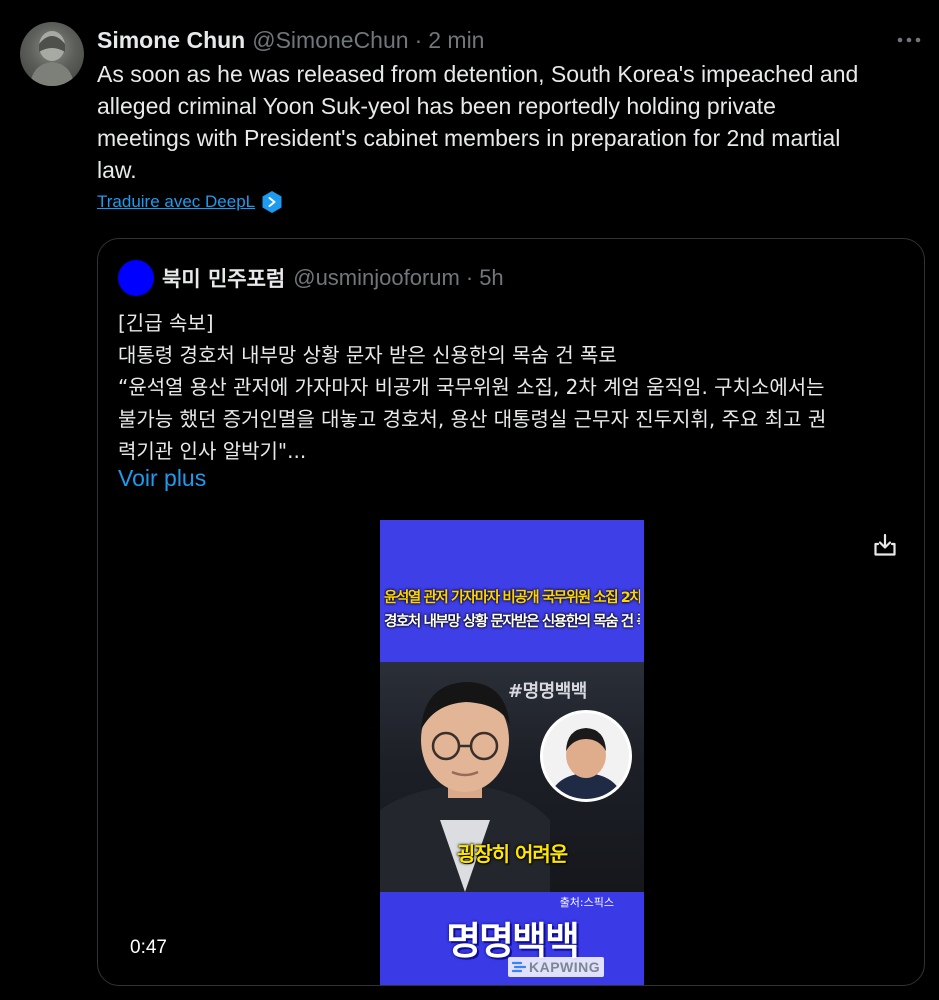 The height and width of the screenshot is (1000, 939). I want to click on show-more-link: Voir plus, so click(162, 478).